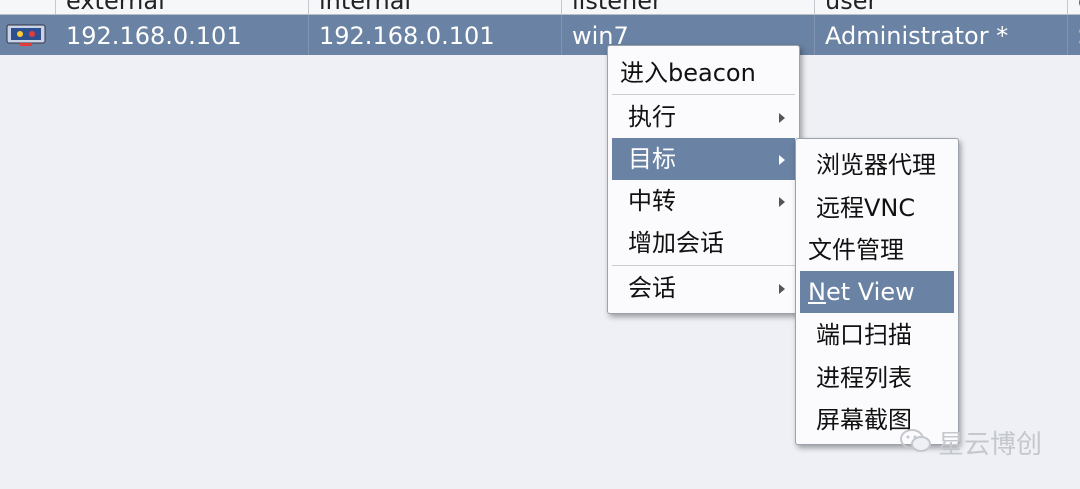  Describe the element at coordinates (870, 292) in the screenshot. I see `menu-item-label: et View` at that location.